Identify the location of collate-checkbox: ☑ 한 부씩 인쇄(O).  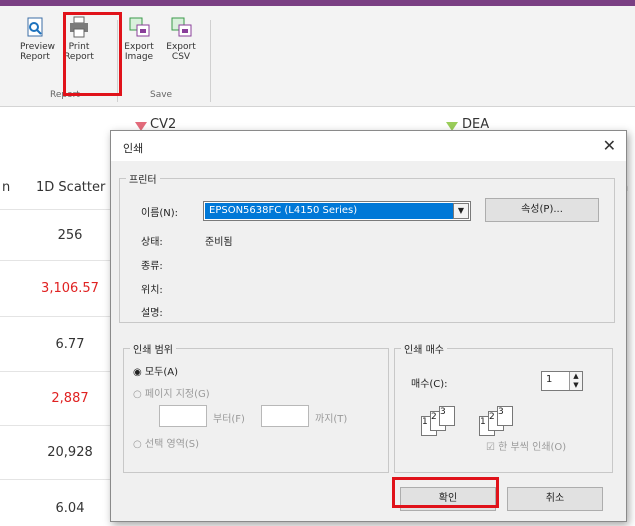
(526, 445).